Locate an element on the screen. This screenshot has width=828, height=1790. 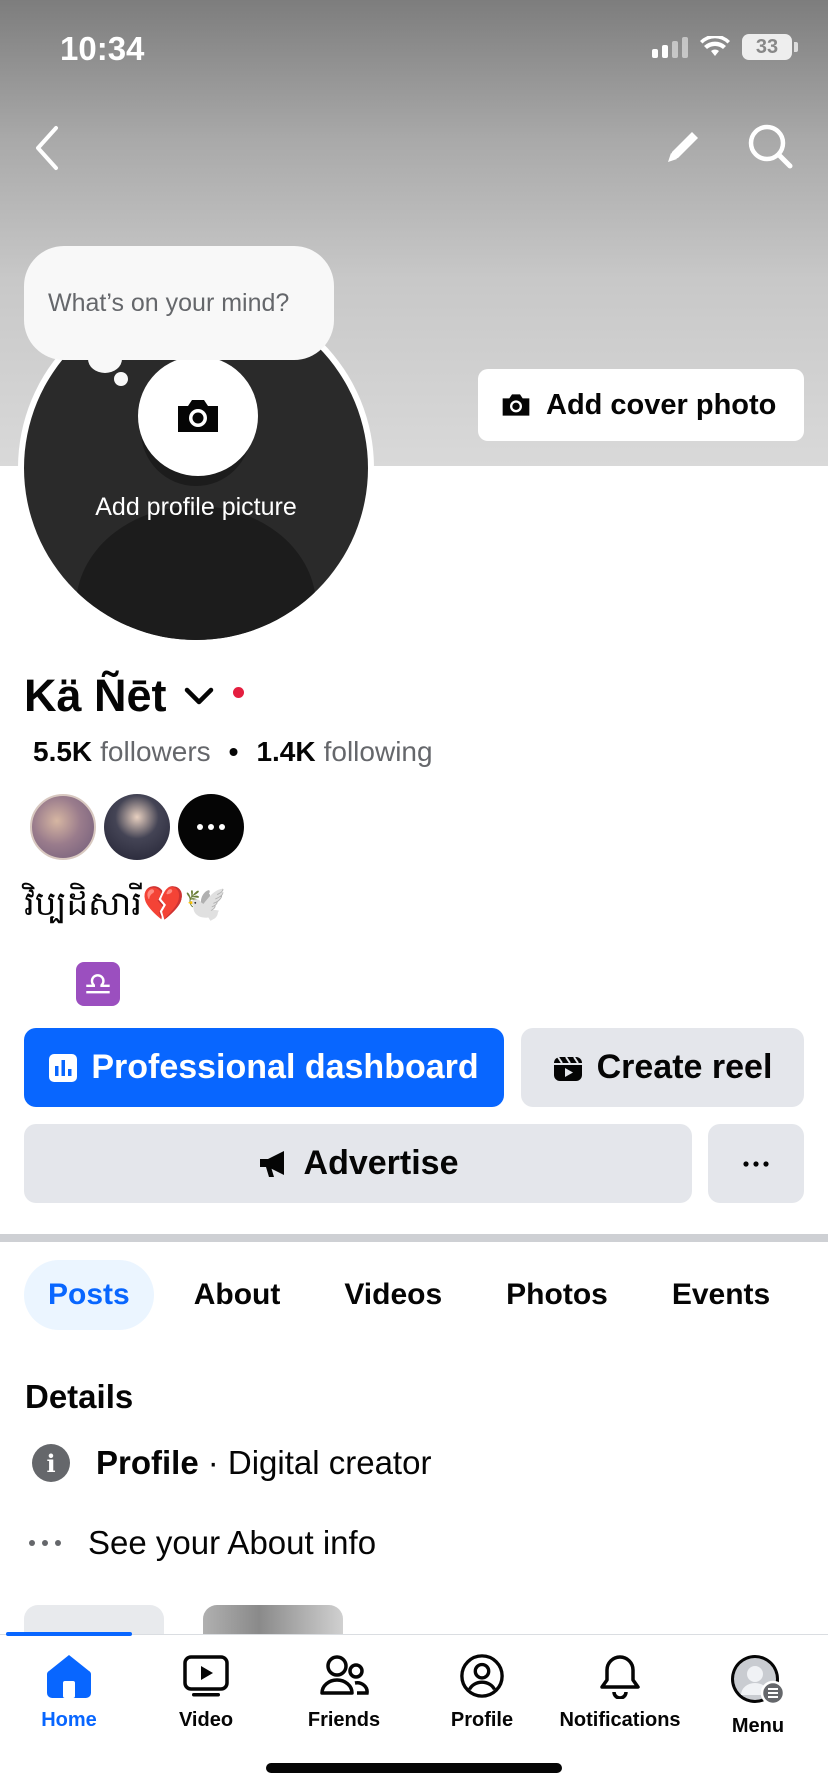
following-count: 1.4K is located at coordinates (285, 752).